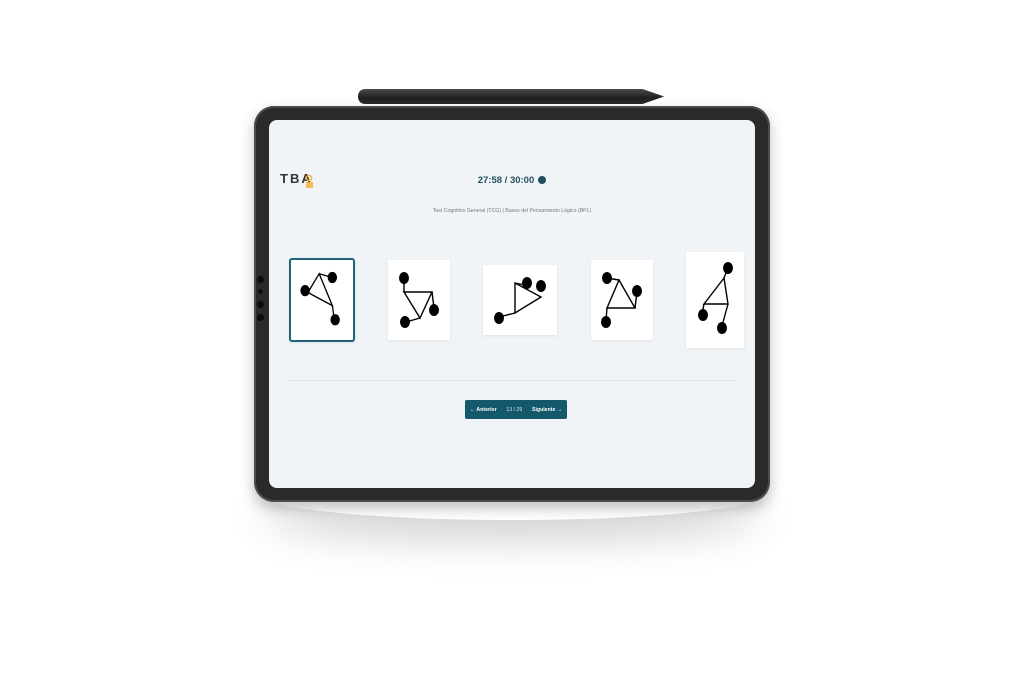  I want to click on figure-e-icon, so click(715, 298).